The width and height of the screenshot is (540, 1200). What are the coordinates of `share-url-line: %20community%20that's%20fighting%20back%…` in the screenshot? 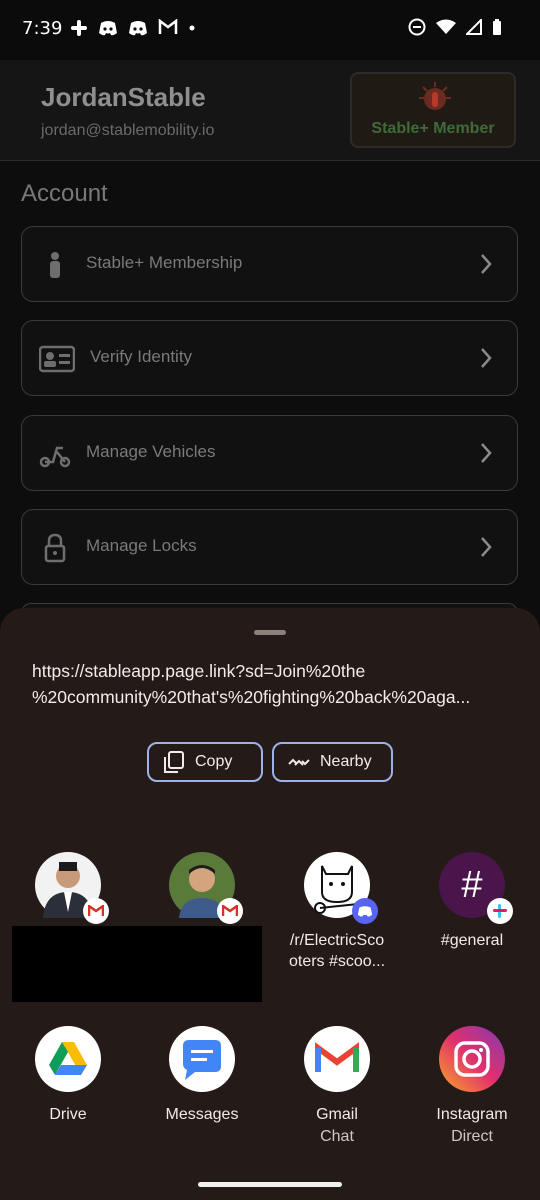 It's located at (251, 697).